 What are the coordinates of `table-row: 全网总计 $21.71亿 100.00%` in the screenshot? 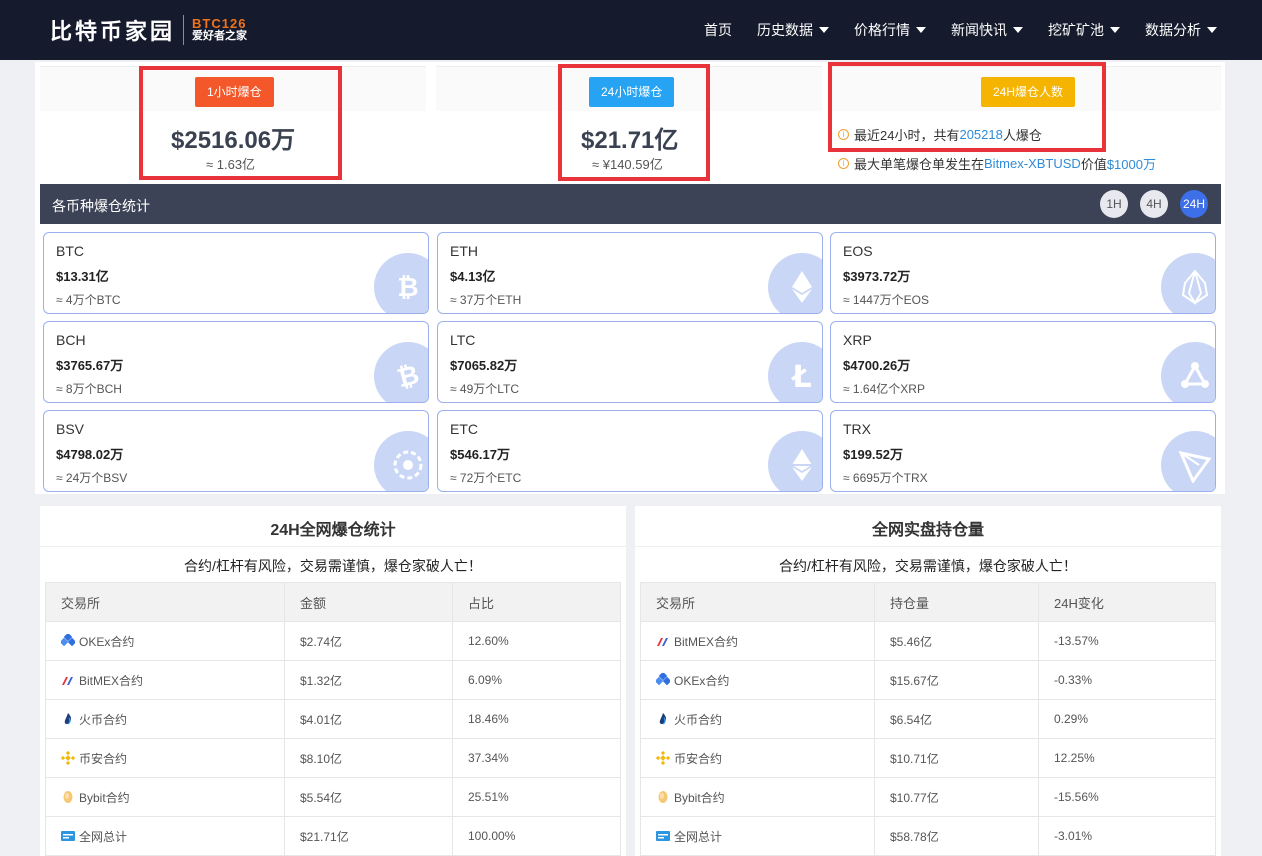 It's located at (333, 836).